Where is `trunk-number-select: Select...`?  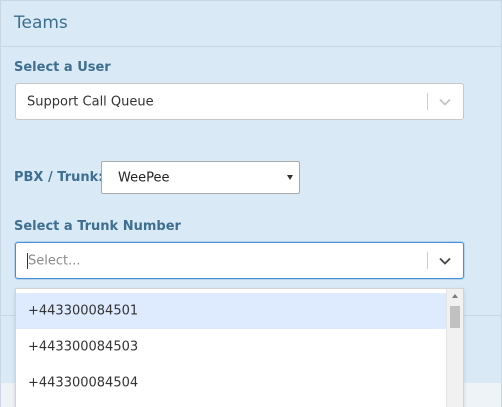
trunk-number-select: Select... is located at coordinates (239, 260).